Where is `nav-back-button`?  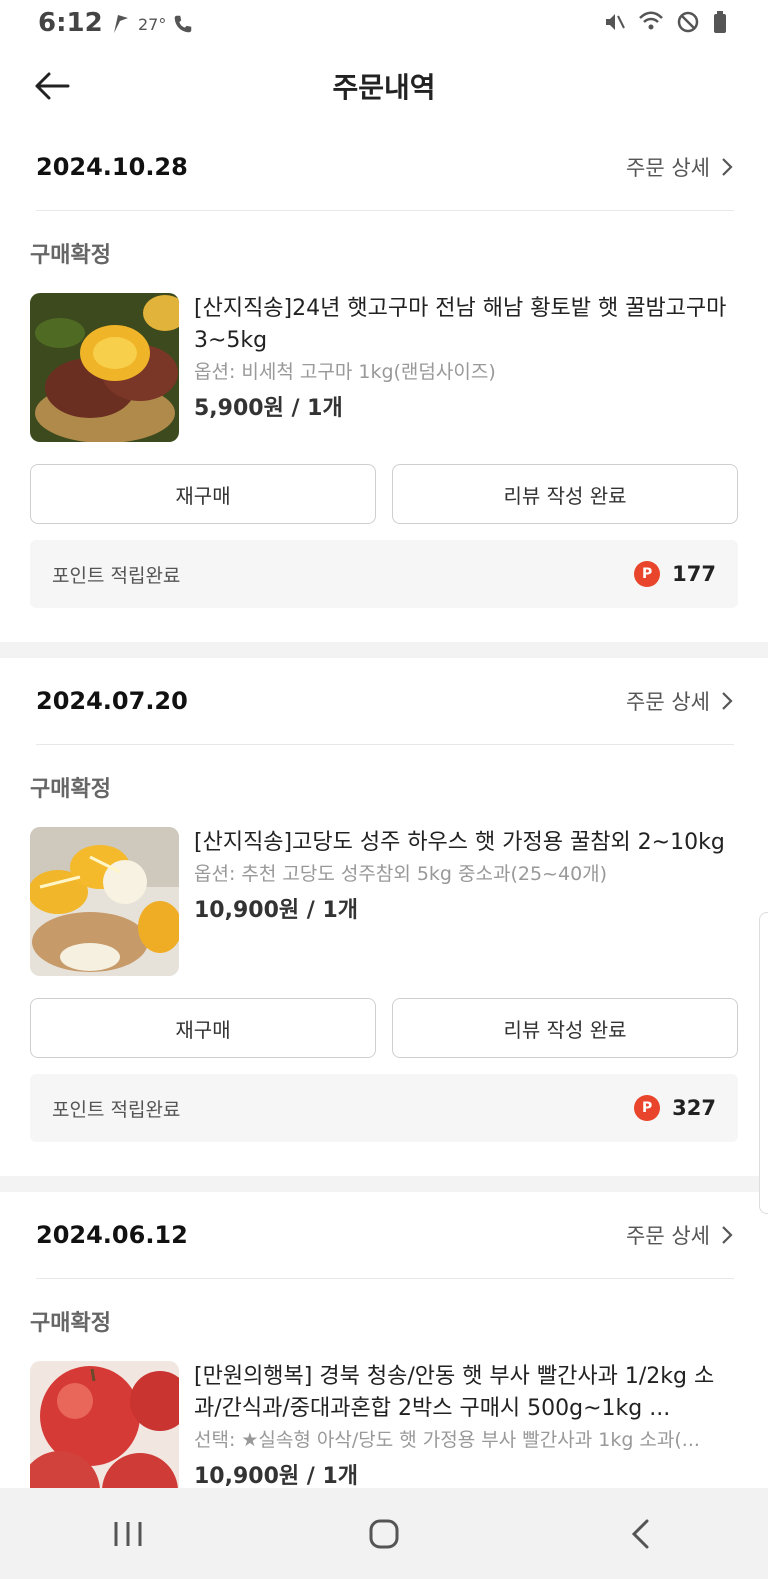 nav-back-button is located at coordinates (640, 1534).